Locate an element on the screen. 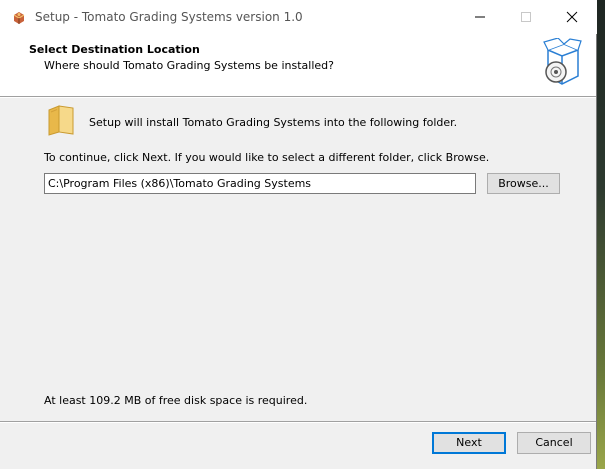 Image resolution: width=605 pixels, height=469 pixels. maximize-button is located at coordinates (527, 17).